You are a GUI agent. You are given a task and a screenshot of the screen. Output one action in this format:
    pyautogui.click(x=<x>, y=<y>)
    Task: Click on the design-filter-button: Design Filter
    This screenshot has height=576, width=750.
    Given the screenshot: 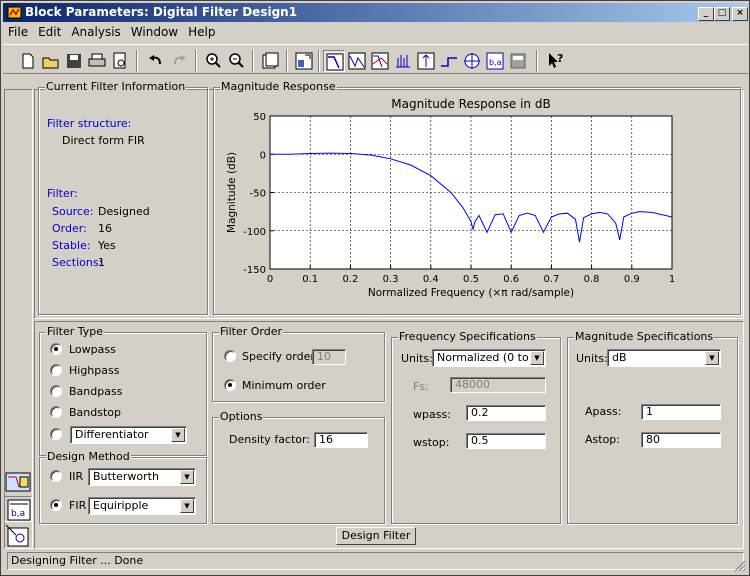 What is the action you would take?
    pyautogui.click(x=376, y=536)
    